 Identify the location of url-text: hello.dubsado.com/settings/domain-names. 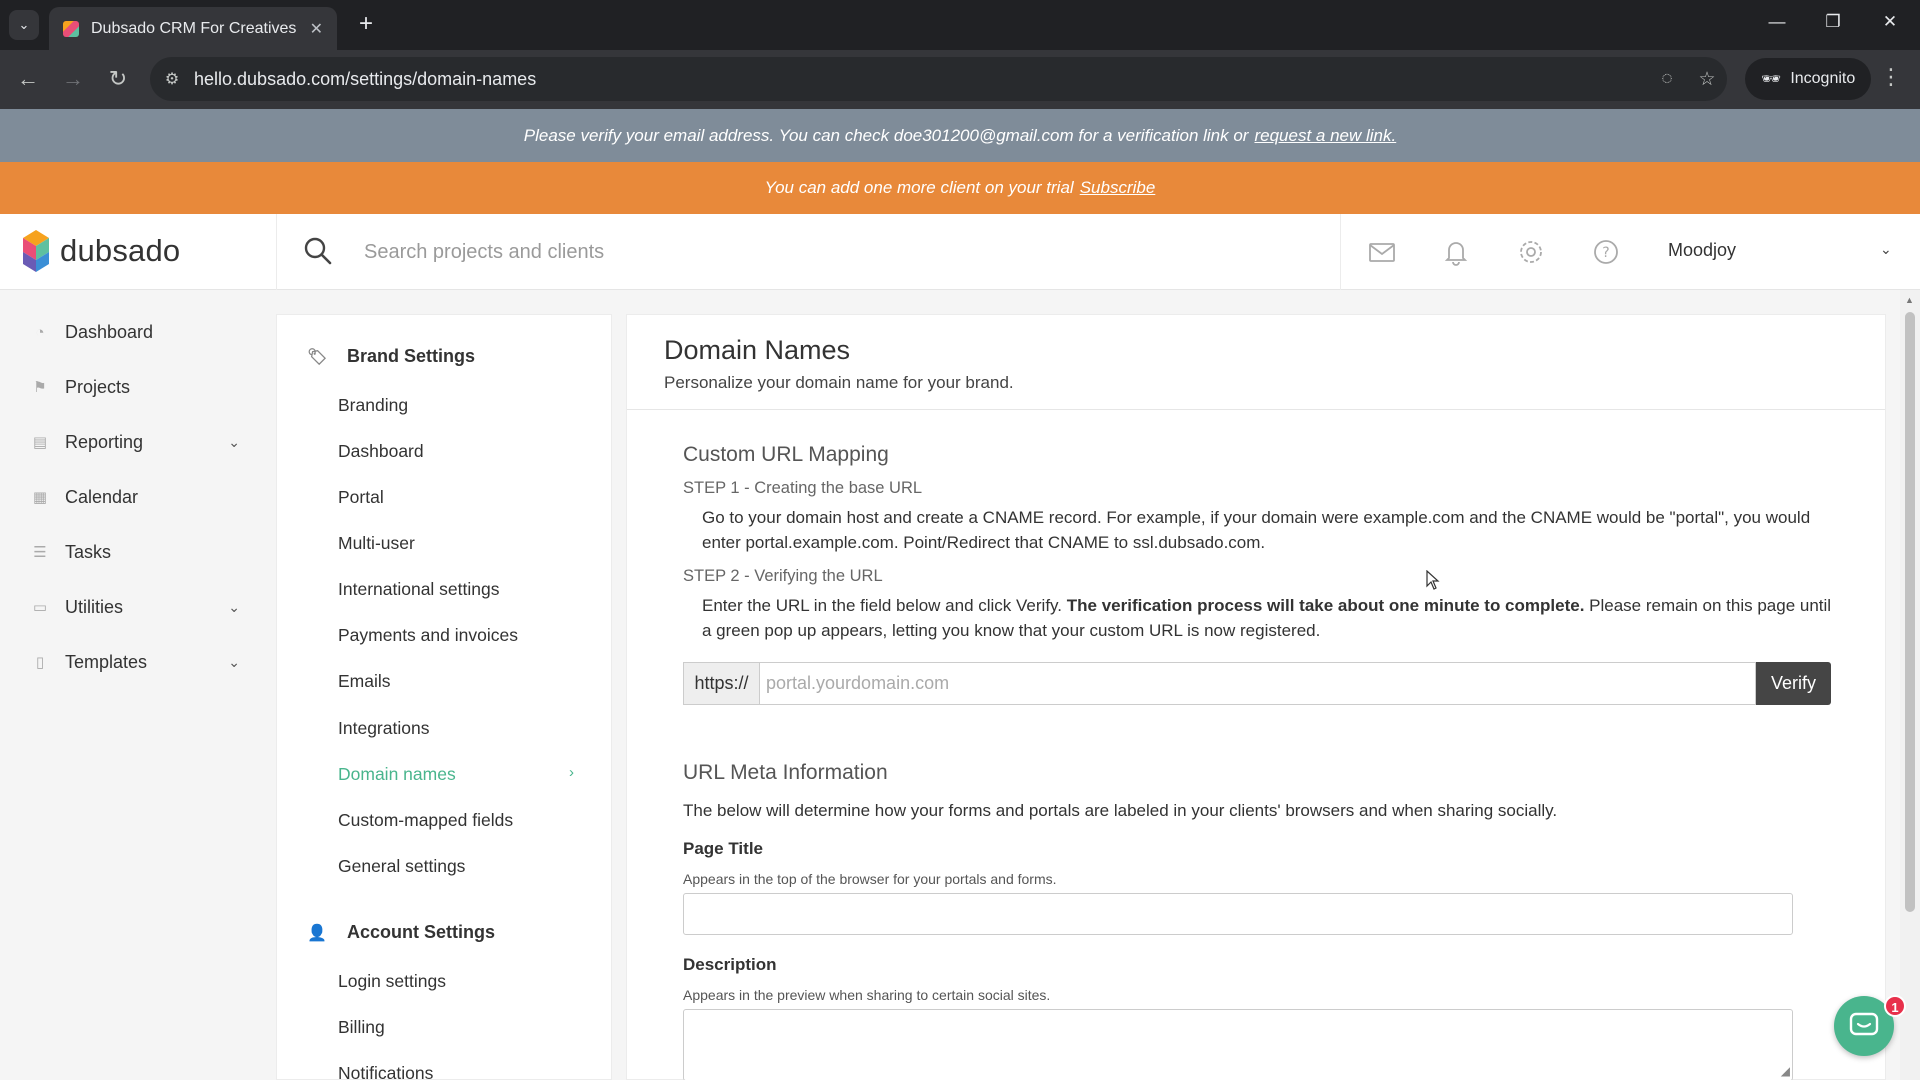
(920, 79).